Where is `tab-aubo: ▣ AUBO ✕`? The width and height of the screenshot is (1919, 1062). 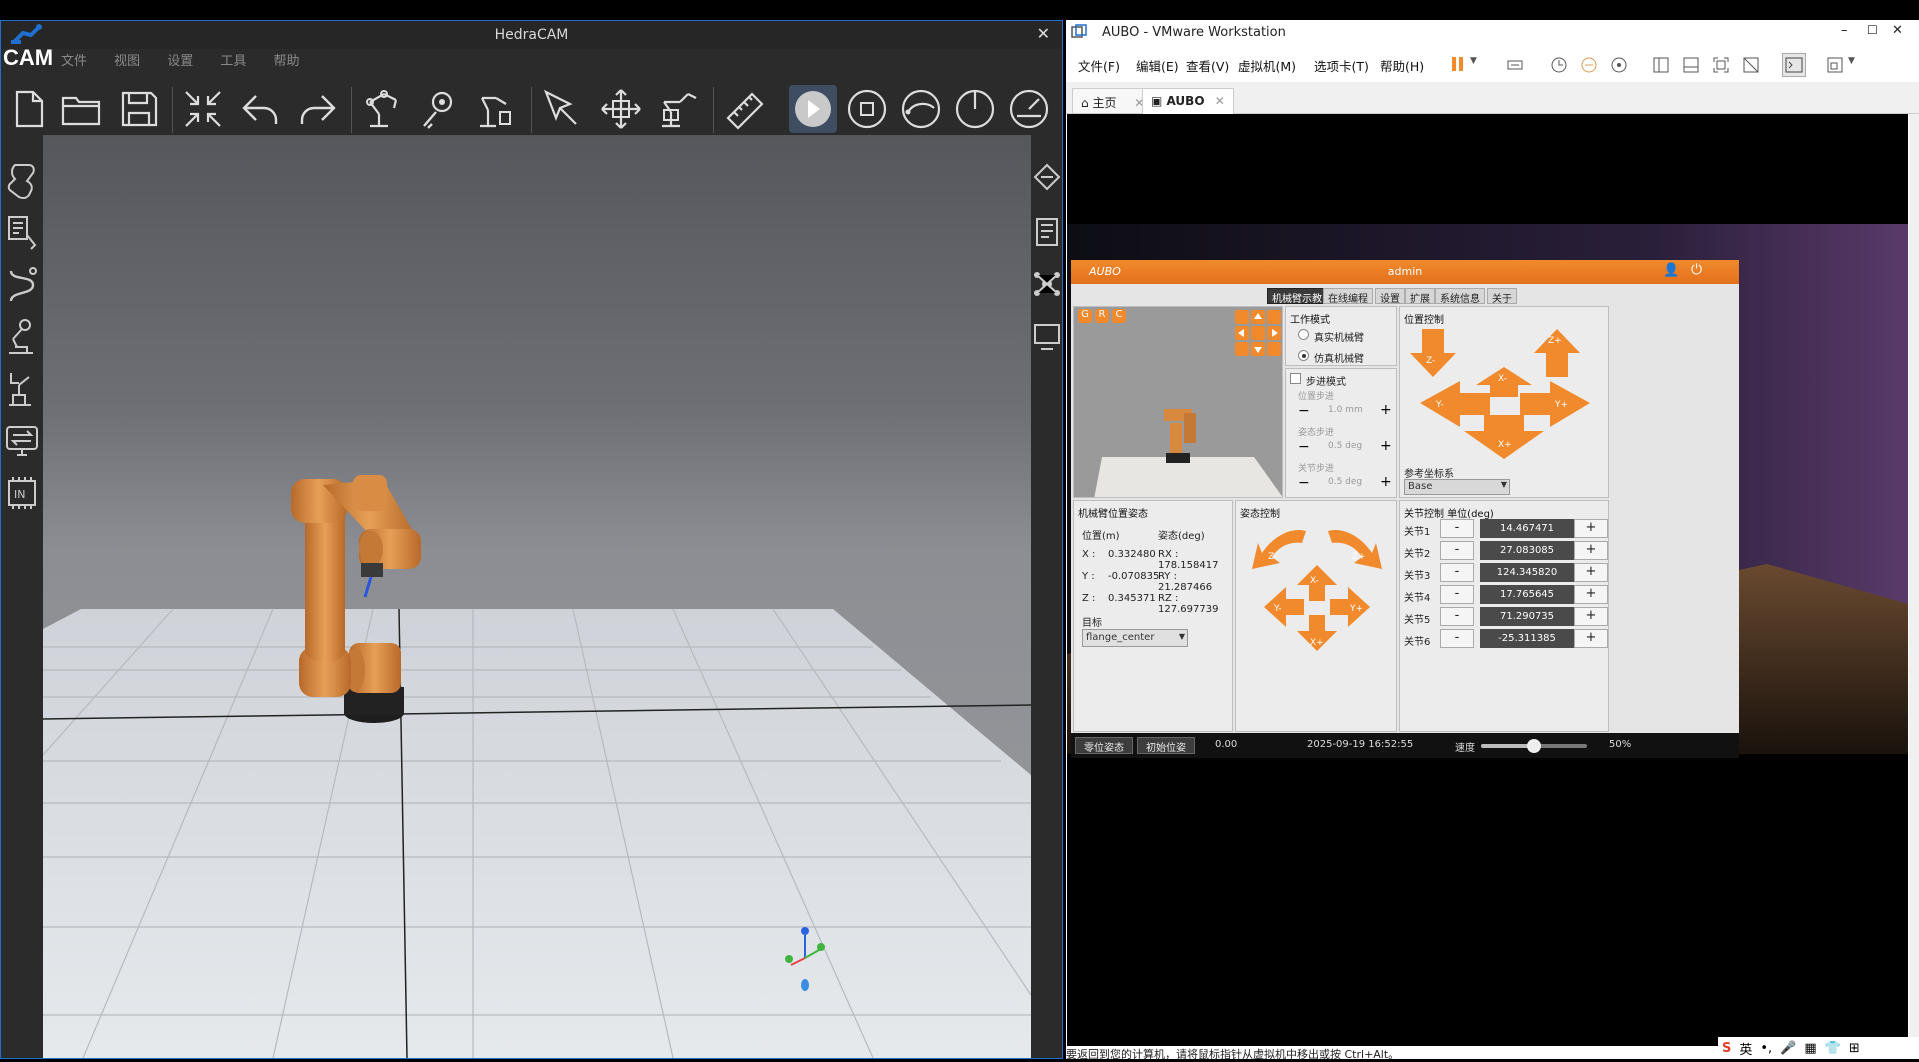
tab-aubo: ▣ AUBO ✕ is located at coordinates (1188, 101).